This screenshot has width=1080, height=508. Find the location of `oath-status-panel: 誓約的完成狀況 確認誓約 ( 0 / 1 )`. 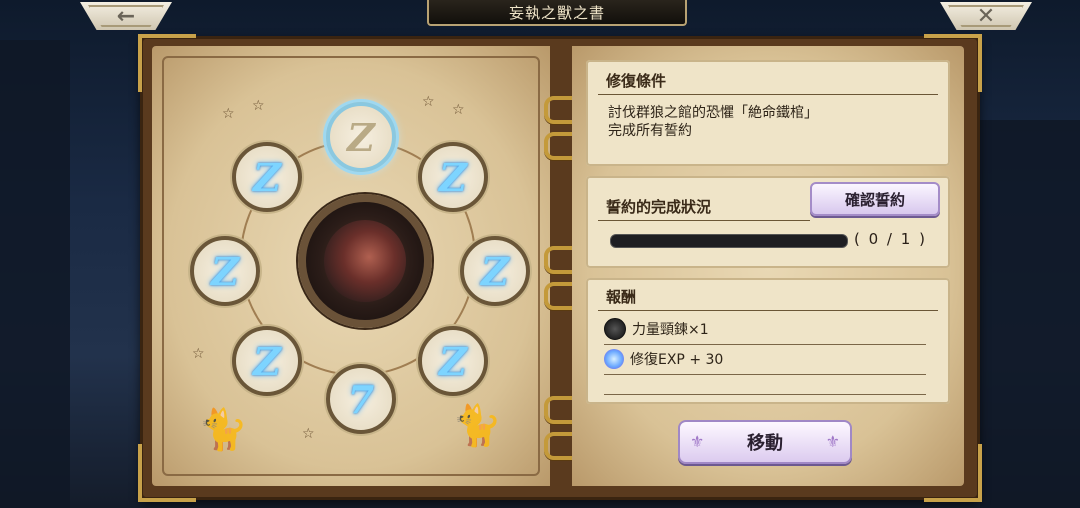

oath-status-panel: 誓約的完成狀況 確認誓約 ( 0 / 1 ) is located at coordinates (768, 222).